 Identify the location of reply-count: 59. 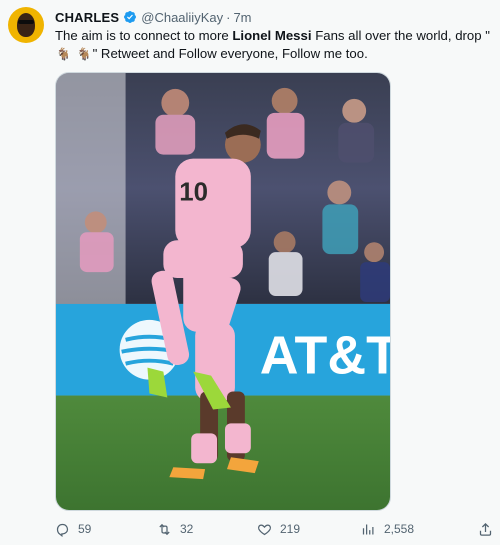
(85, 529).